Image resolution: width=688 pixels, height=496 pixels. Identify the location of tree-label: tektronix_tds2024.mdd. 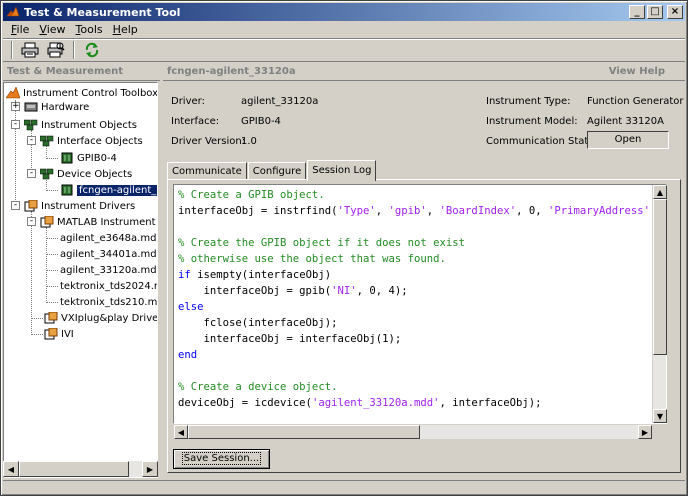
(108, 286).